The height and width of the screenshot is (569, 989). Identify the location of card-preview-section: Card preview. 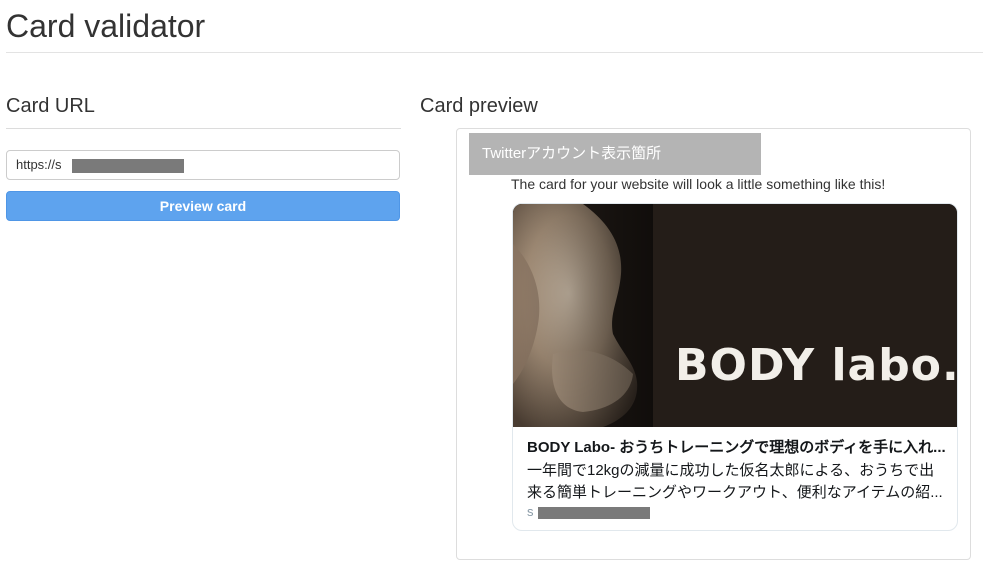
(702, 106).